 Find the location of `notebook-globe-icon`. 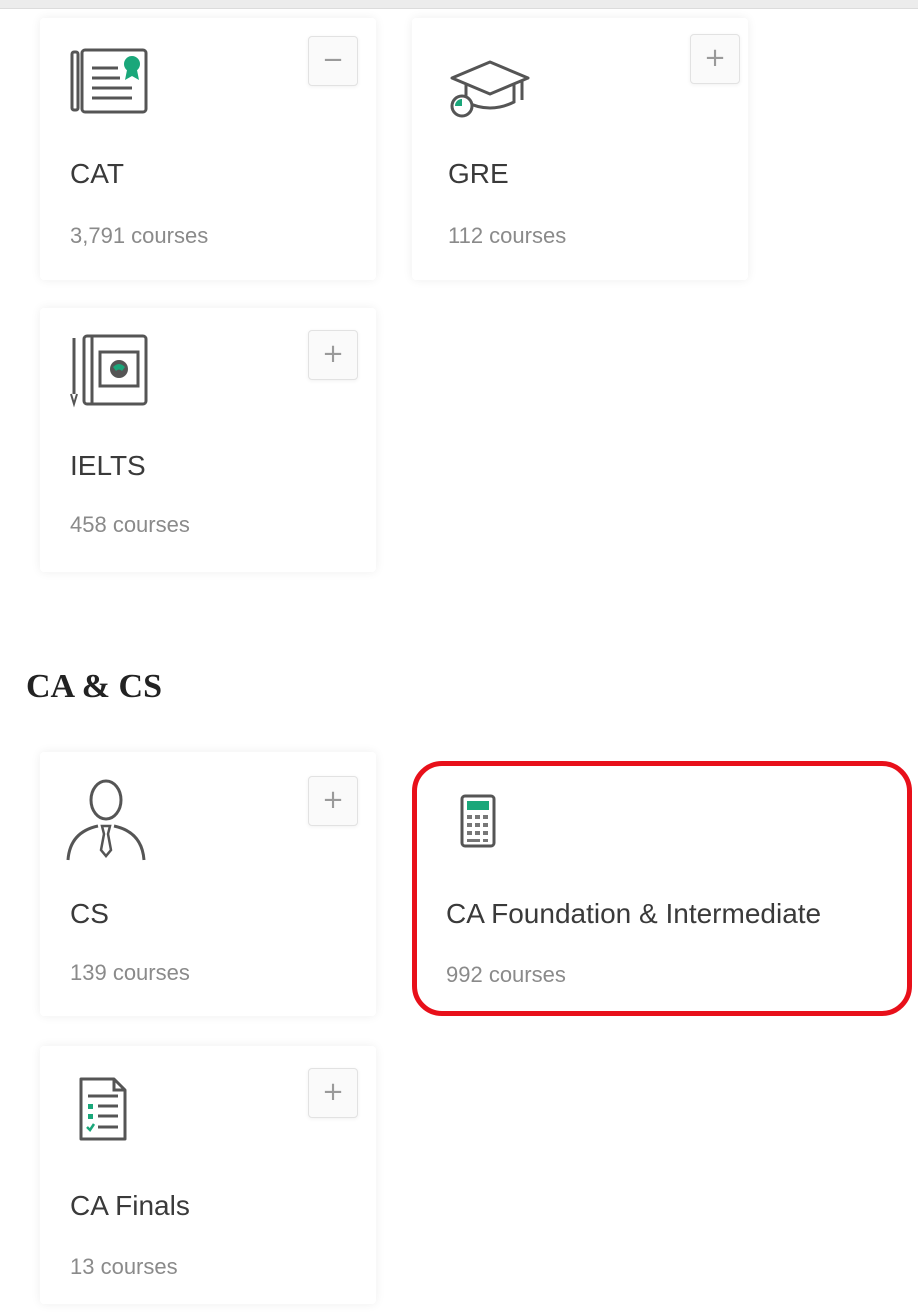

notebook-globe-icon is located at coordinates (110, 372).